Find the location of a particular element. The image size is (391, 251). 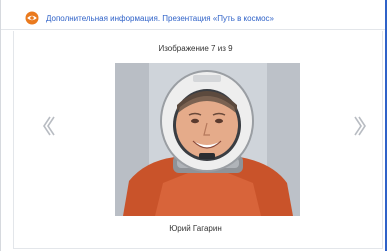

chevron-right-icon is located at coordinates (361, 128).